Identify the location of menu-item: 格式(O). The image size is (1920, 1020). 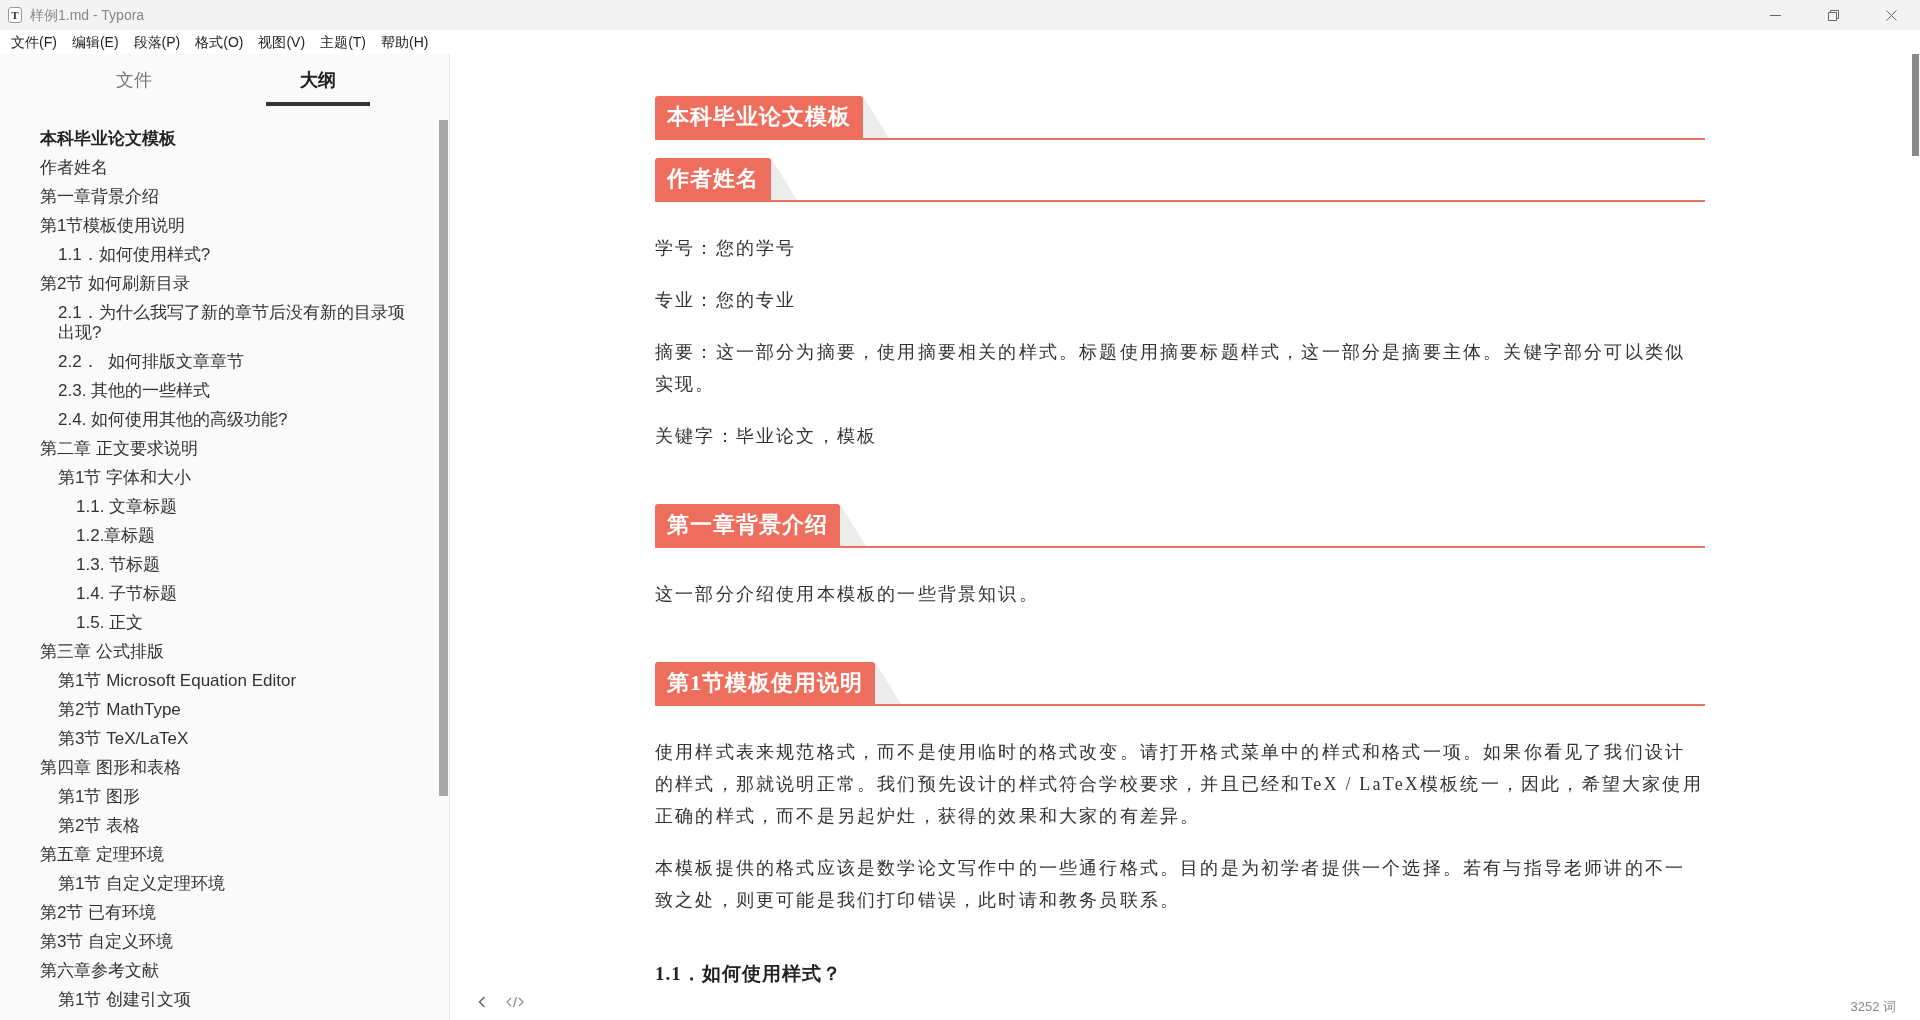
(219, 42).